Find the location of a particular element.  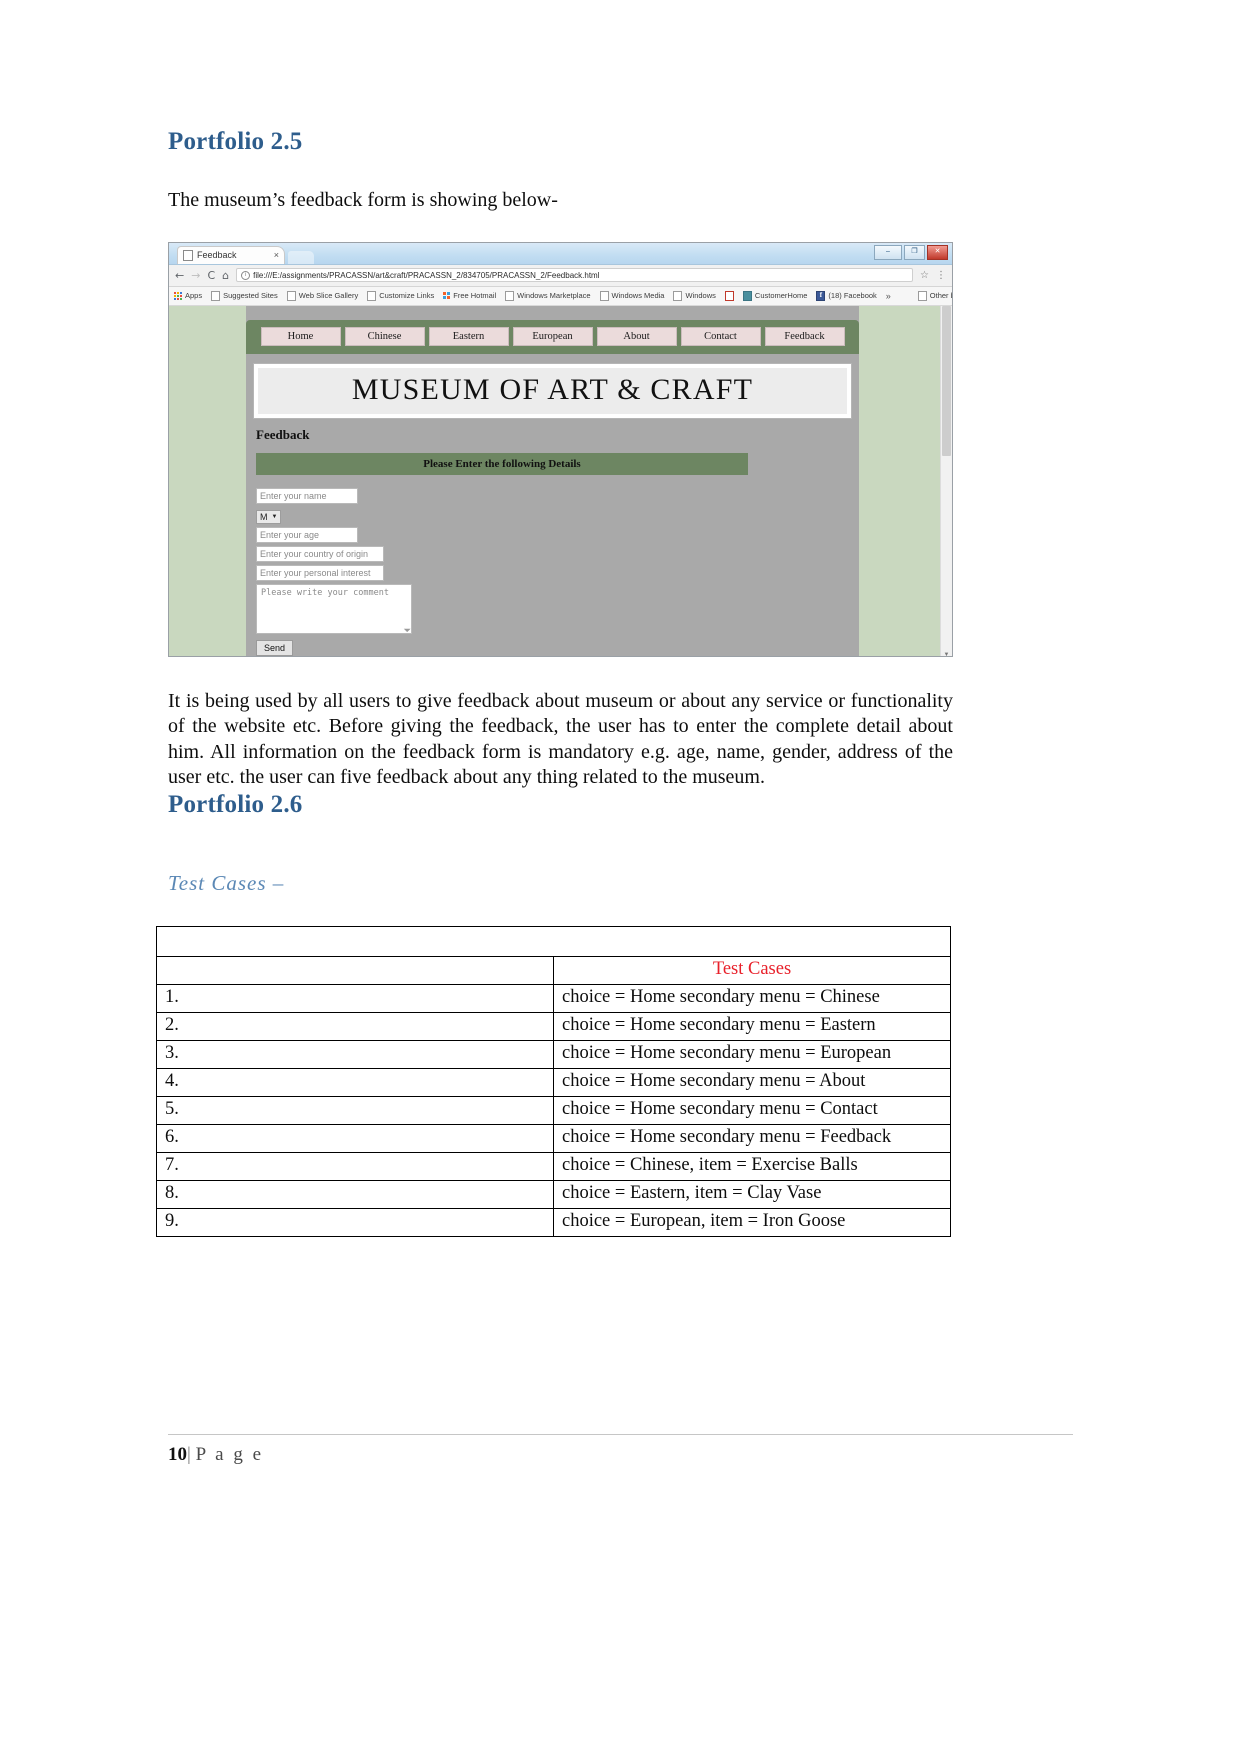

bookmark-windows-media: Windows Media is located at coordinates (632, 295).